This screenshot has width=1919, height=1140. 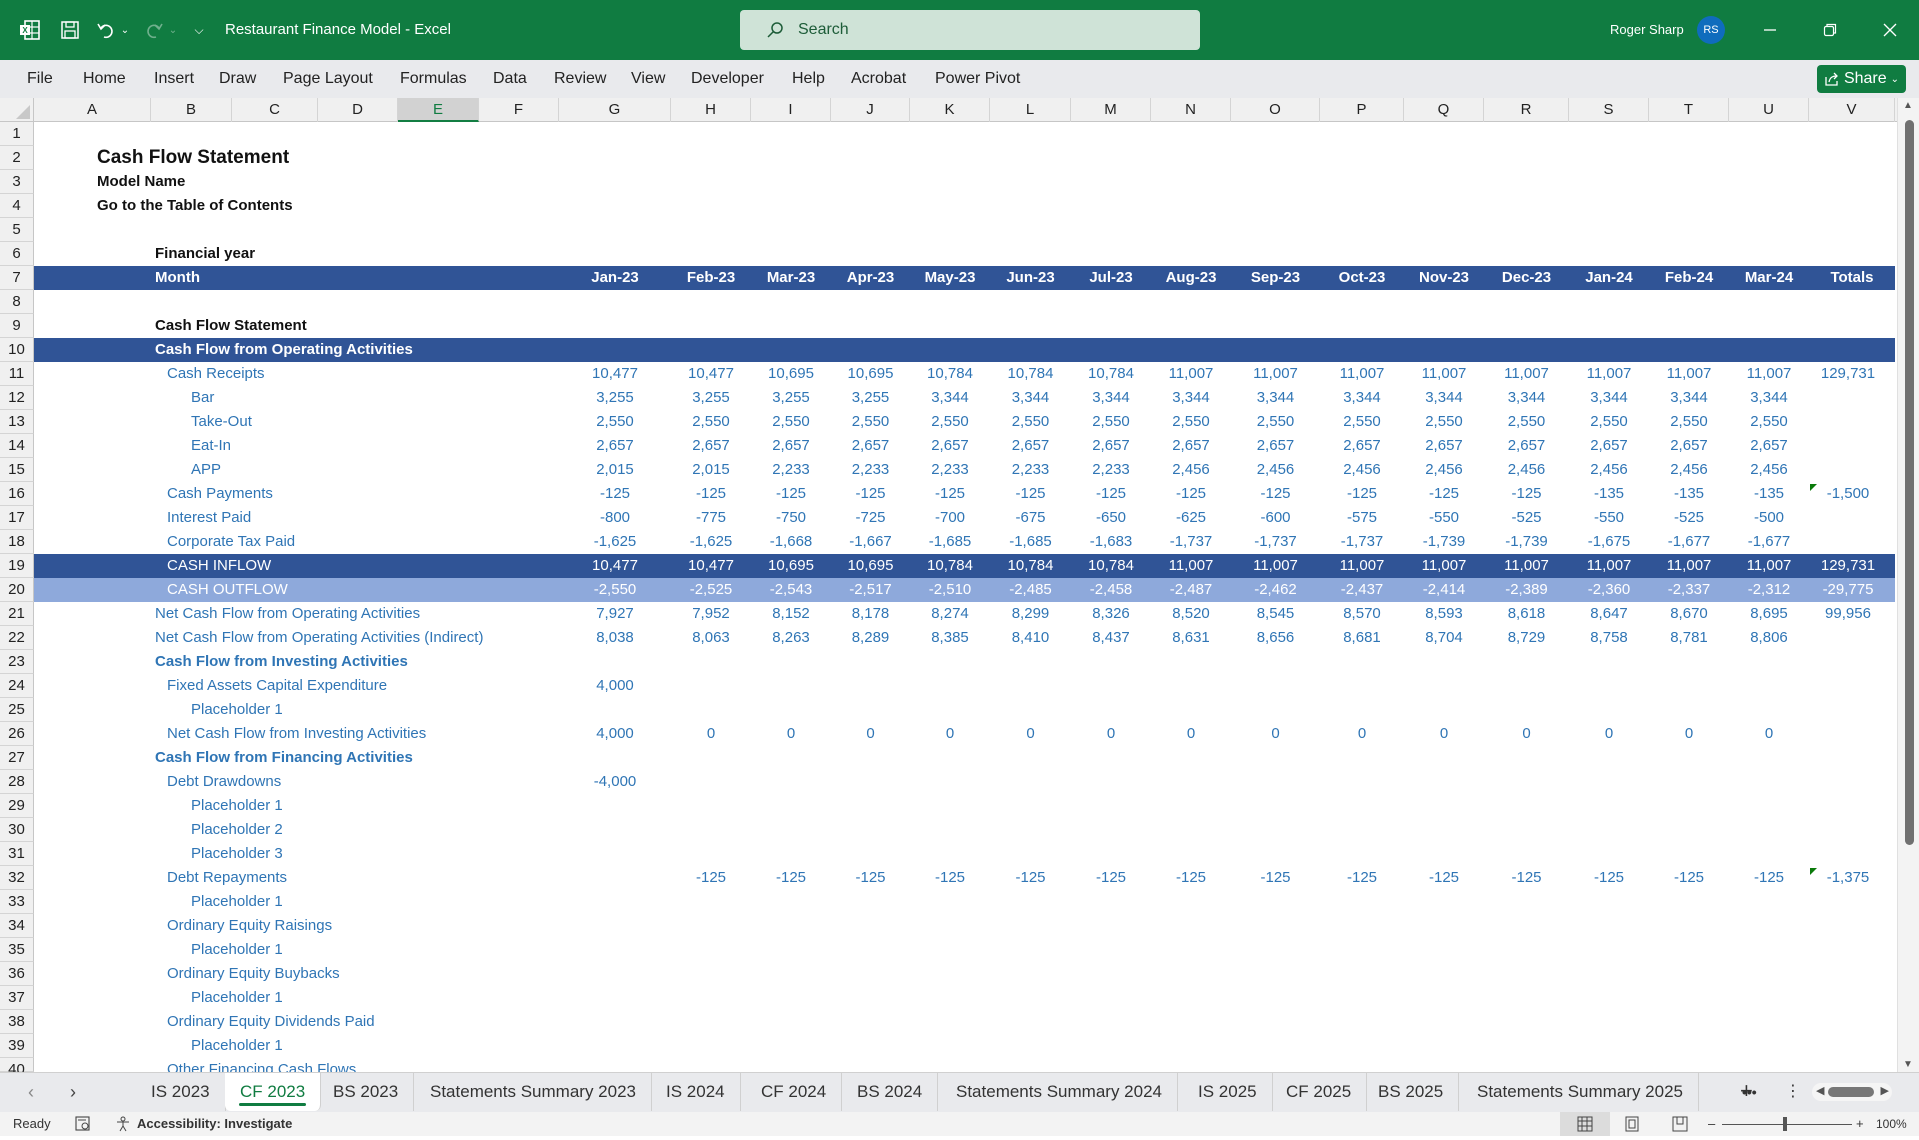 I want to click on column-header-j: J, so click(x=870, y=110).